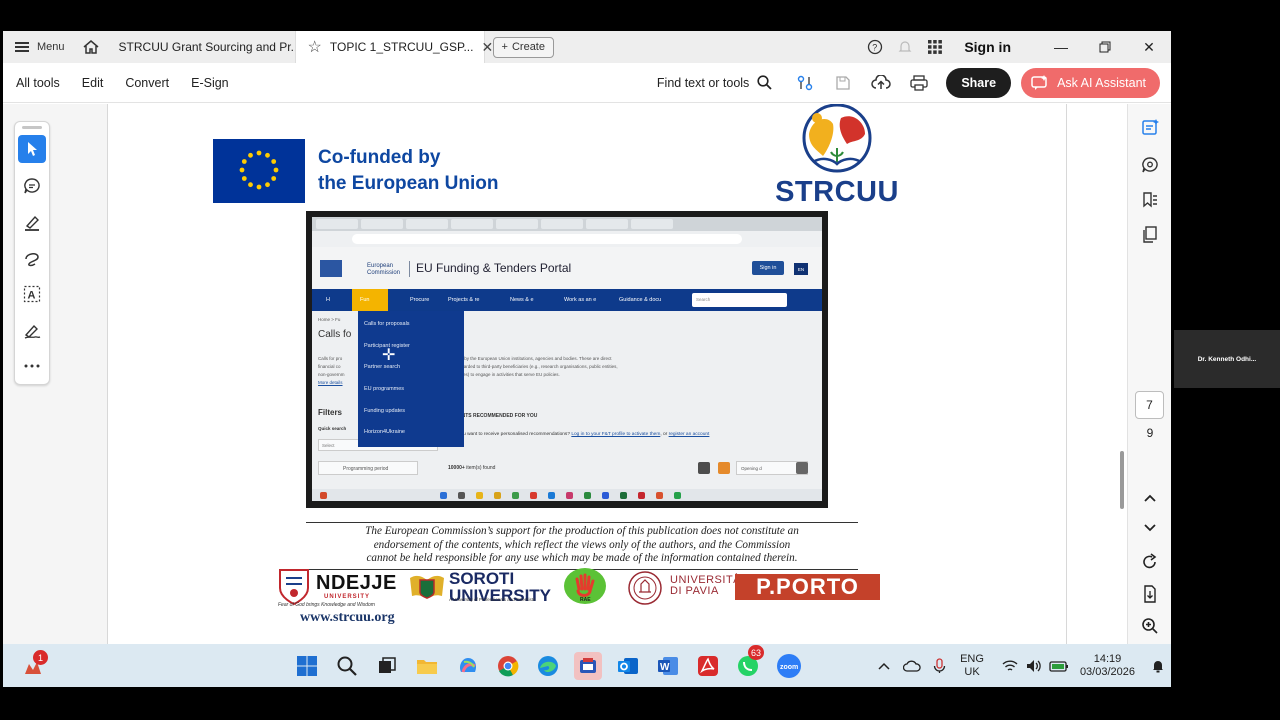 The width and height of the screenshot is (1280, 720). What do you see at coordinates (1150, 594) in the screenshot?
I see `scroll-mode-icon` at bounding box center [1150, 594].